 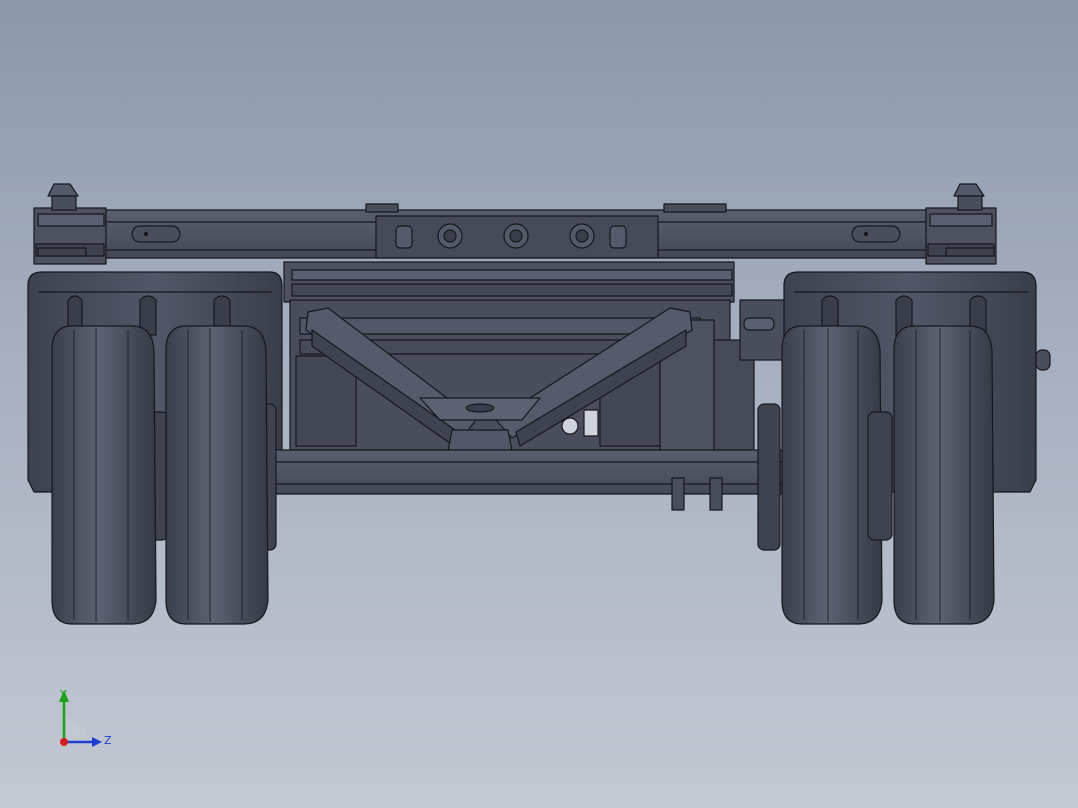 What do you see at coordinates (221, 475) in the screenshot?
I see `left-inner-wheel` at bounding box center [221, 475].